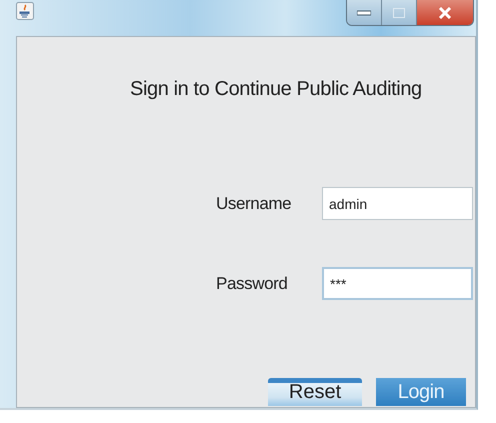 The width and height of the screenshot is (496, 423). What do you see at coordinates (25, 11) in the screenshot?
I see `app-icon` at bounding box center [25, 11].